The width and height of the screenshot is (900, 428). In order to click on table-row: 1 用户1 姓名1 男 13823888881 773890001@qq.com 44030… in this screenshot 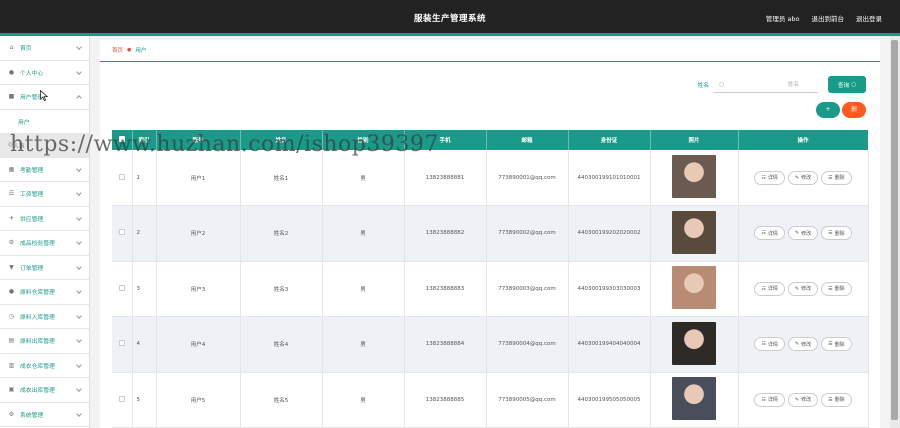, I will do `click(490, 178)`.